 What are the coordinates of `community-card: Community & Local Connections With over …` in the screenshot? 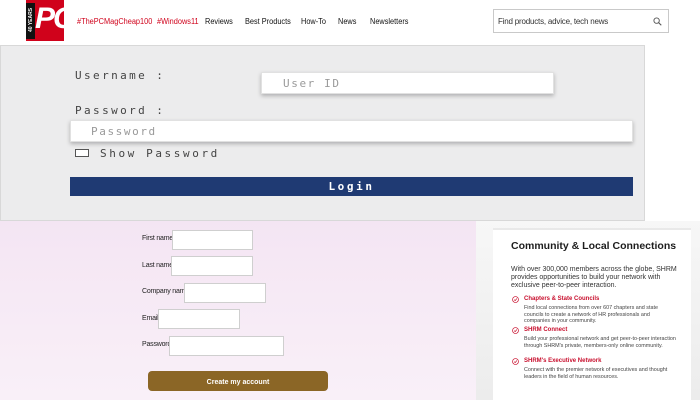 It's located at (592, 314).